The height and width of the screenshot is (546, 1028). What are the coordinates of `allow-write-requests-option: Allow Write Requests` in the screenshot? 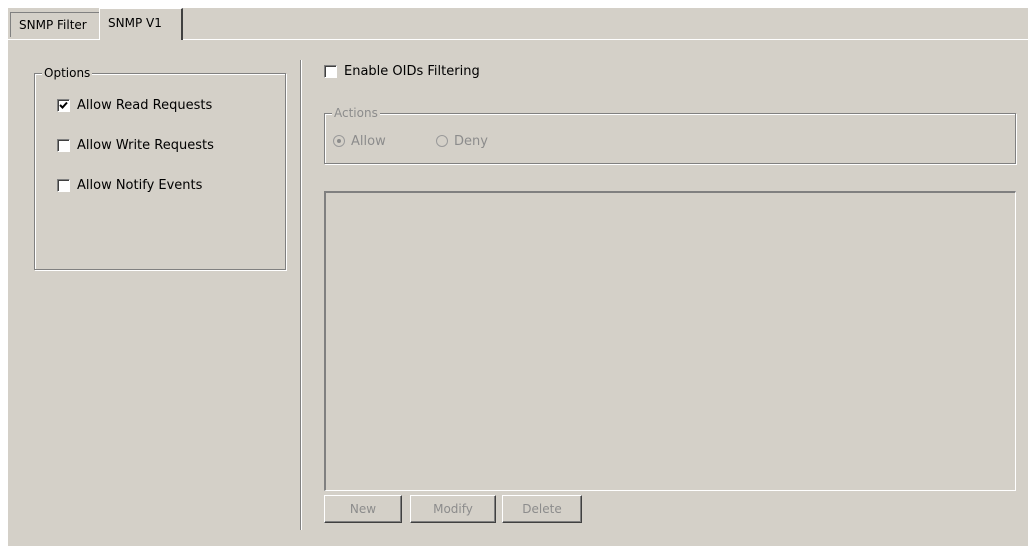 It's located at (135, 145).